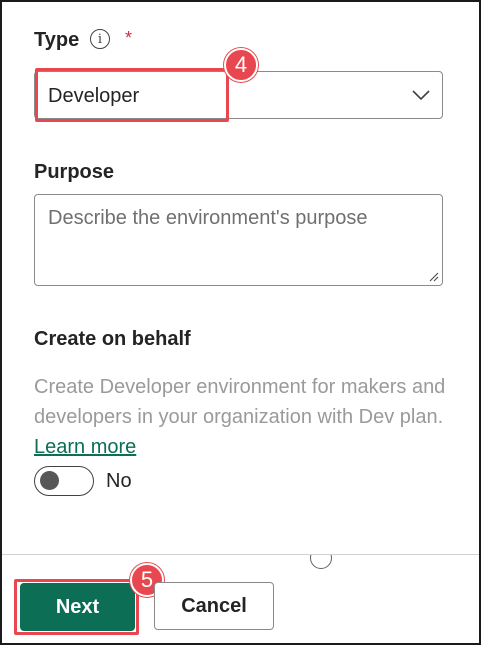  I want to click on purpose-placeholder: Describe the environment's purpose, so click(208, 218).